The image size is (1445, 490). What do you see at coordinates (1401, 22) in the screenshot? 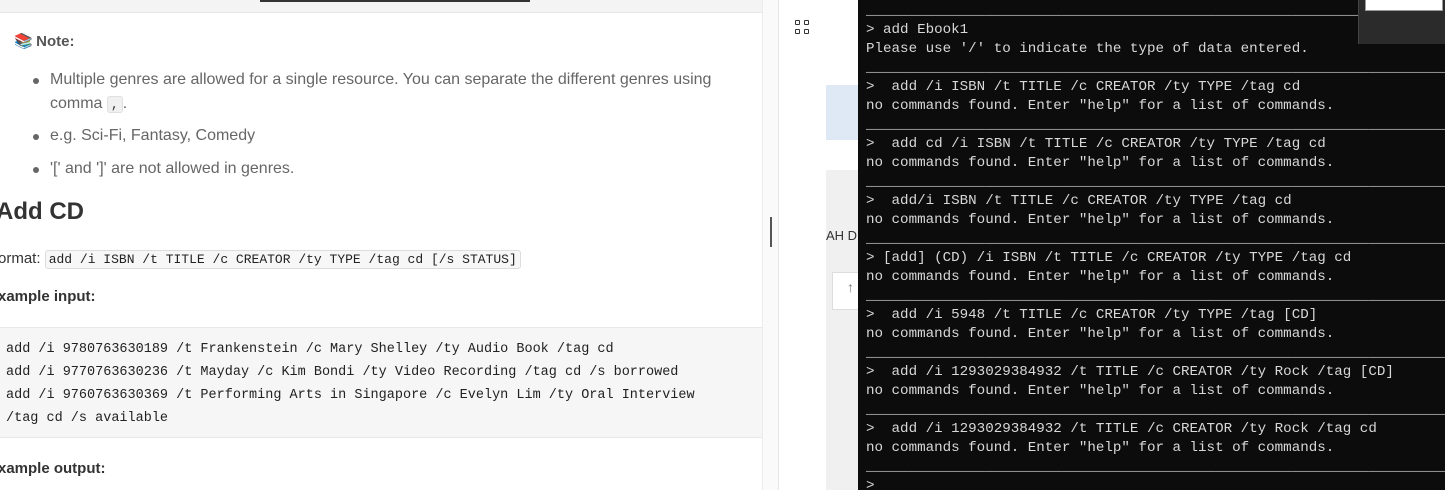
I see `window-thumbnail` at bounding box center [1401, 22].